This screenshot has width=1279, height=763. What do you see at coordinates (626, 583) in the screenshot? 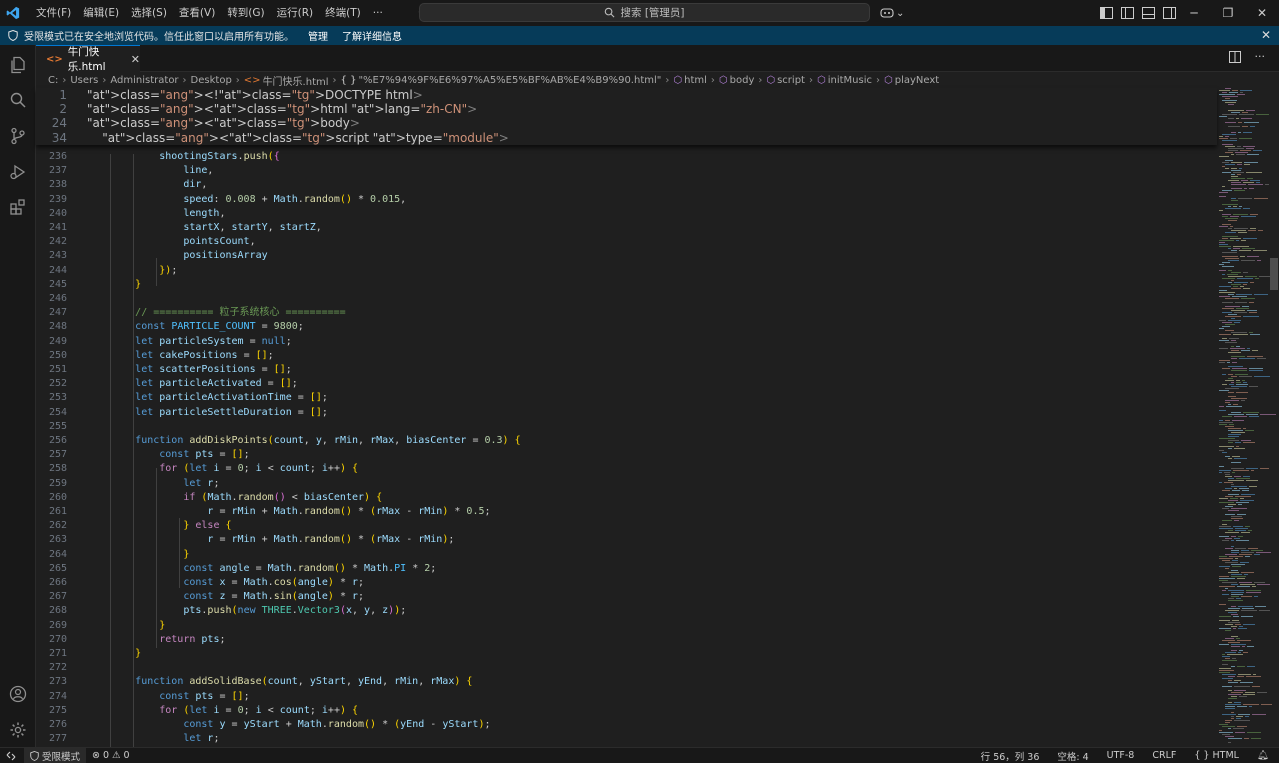
I see `code-line: 266 const x = Math.cos(angle) * r;` at bounding box center [626, 583].